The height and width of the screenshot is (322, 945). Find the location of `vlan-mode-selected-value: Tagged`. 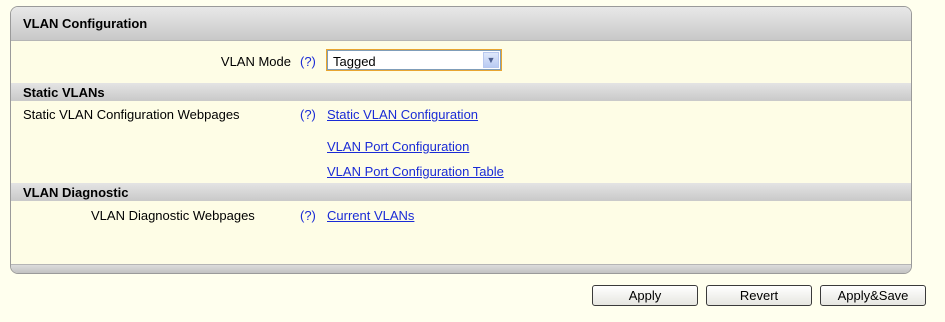

vlan-mode-selected-value: Tagged is located at coordinates (354, 61).